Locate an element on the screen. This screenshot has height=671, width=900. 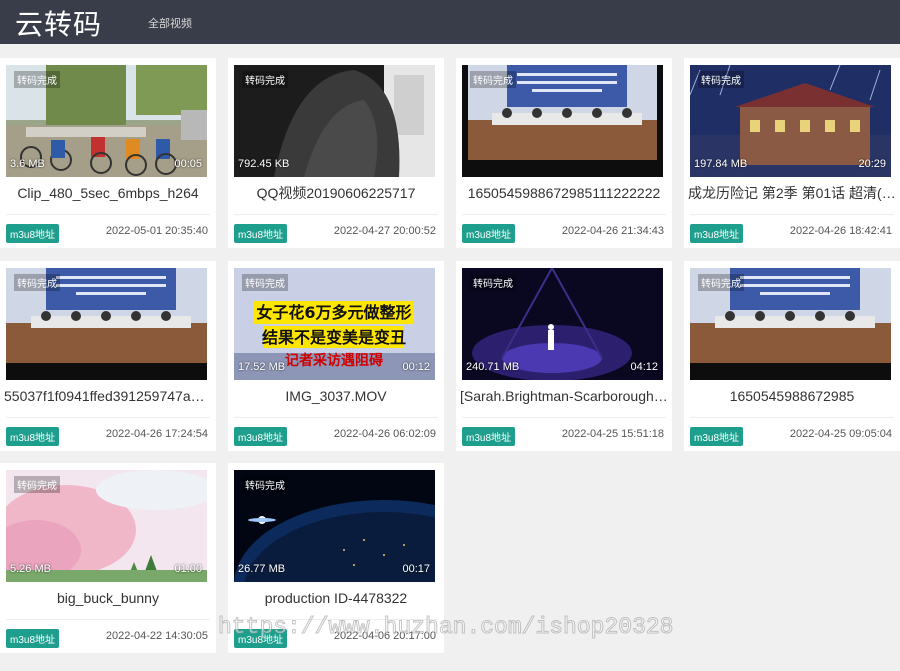
video-title: [Sarah.Brightman-Scarborough.Fair] is located at coordinates (564, 396).